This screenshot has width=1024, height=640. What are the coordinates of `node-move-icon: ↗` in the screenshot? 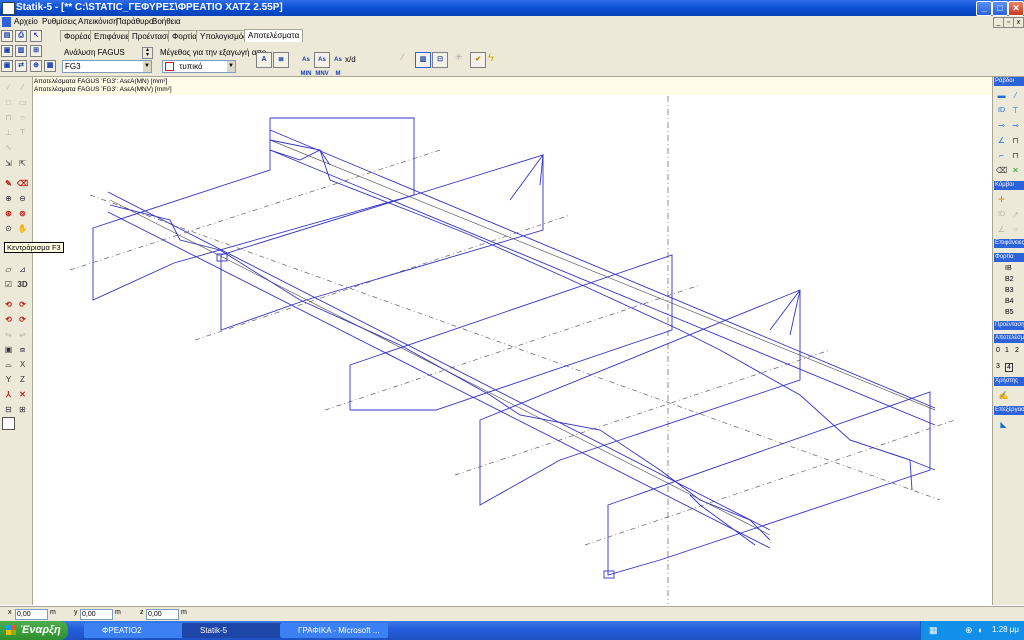 It's located at (1015, 214).